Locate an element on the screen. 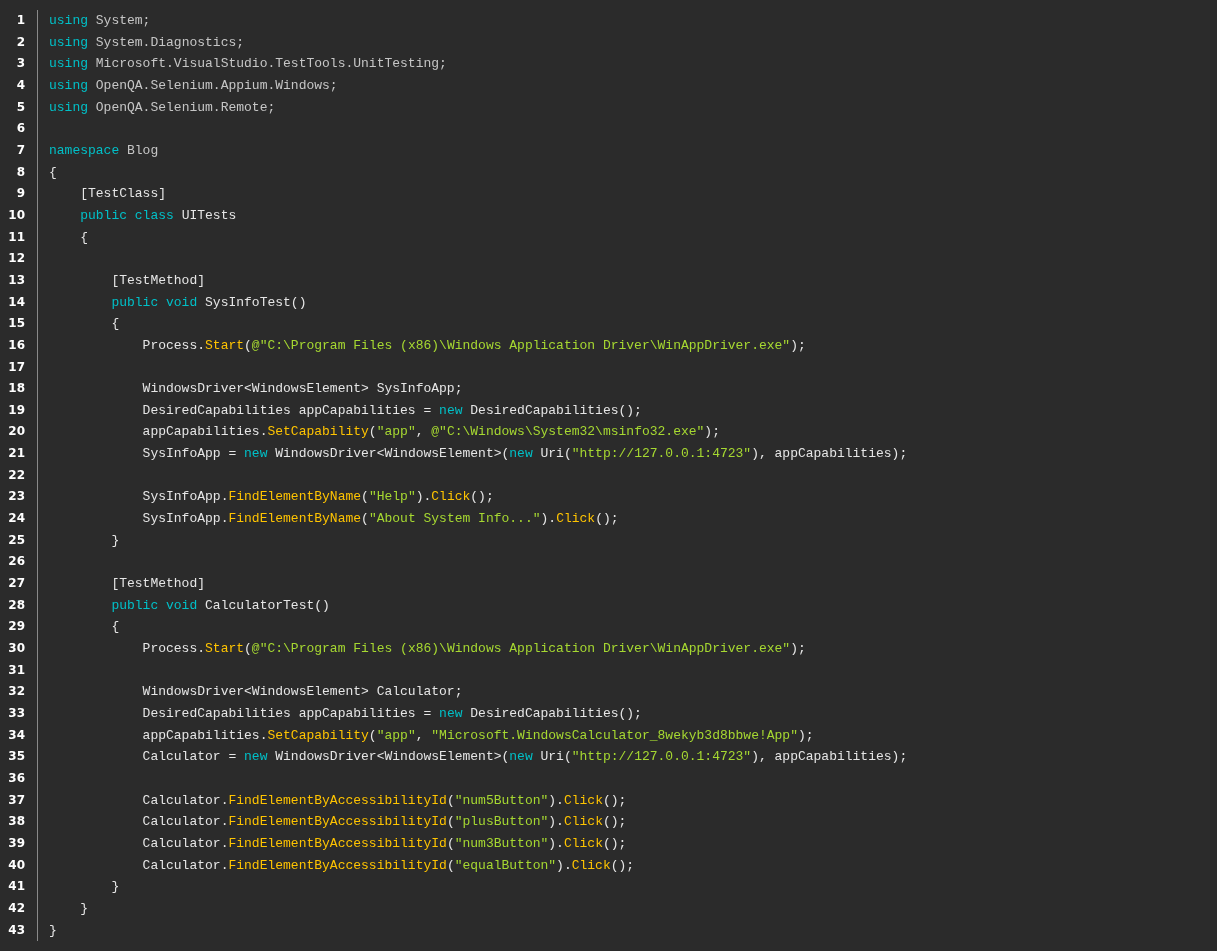 The image size is (1217, 951). code-line: using OpenQA.Selenium.Appium.Windows; is located at coordinates (193, 85).